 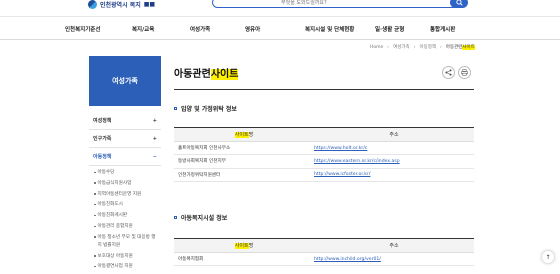 What do you see at coordinates (127, 258) in the screenshot?
I see `sidebar-subitem: 보호대상 아동지원` at bounding box center [127, 258].